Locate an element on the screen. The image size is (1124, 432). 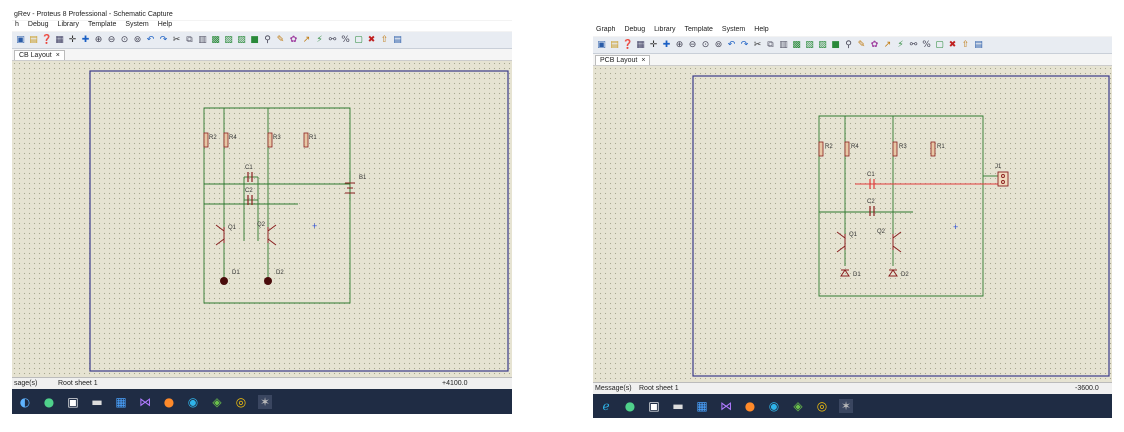
start-icon: ◐ is located at coordinates (25, 402).